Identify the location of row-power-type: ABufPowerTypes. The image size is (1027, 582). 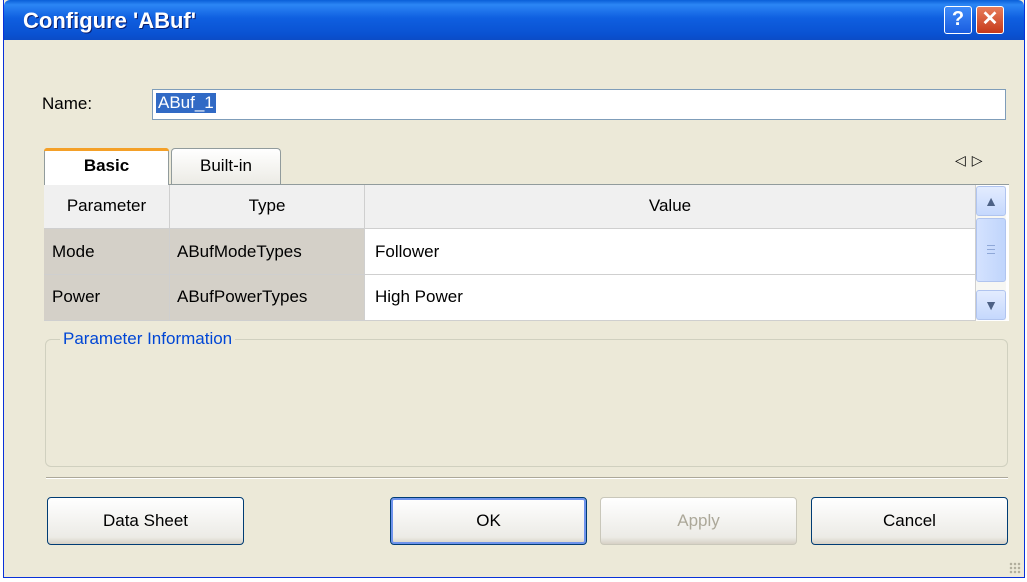
(267, 298).